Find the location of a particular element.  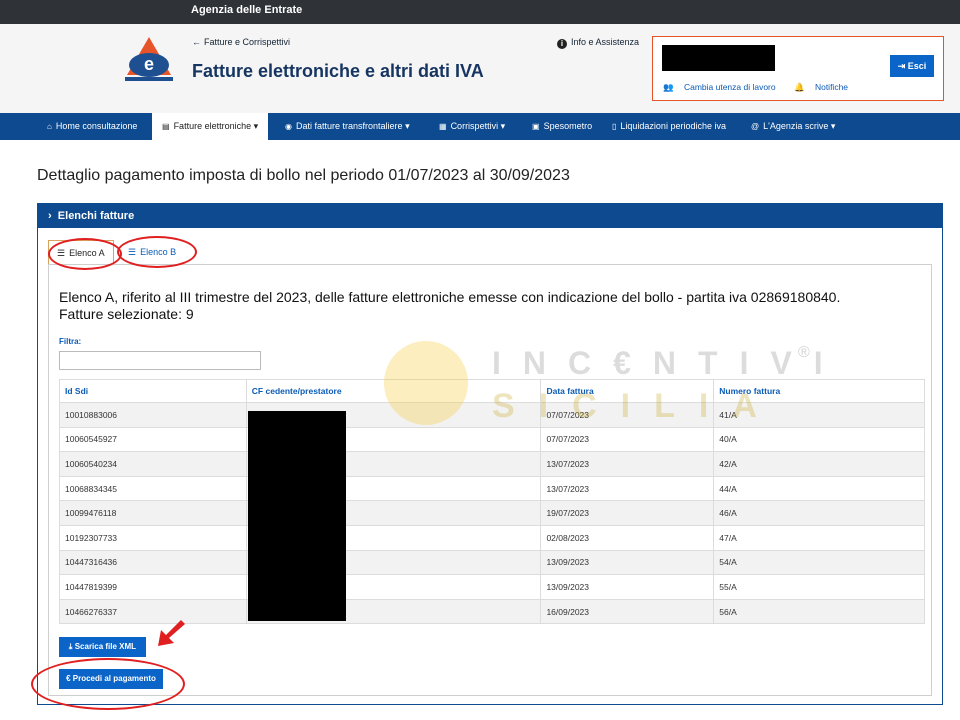

table-row: 10447316436 13/09/2023 54/A is located at coordinates (492, 562).